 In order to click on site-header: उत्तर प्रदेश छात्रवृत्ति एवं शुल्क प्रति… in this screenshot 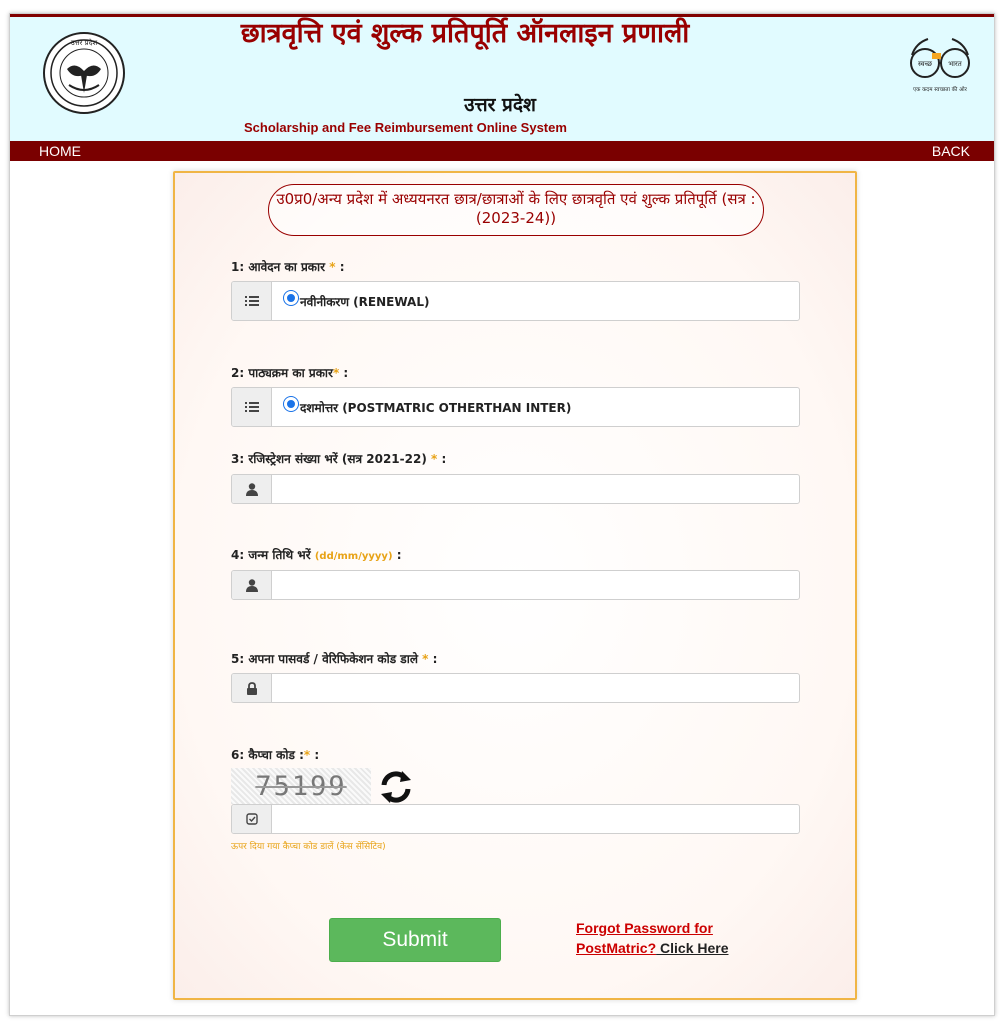, I will do `click(502, 79)`.